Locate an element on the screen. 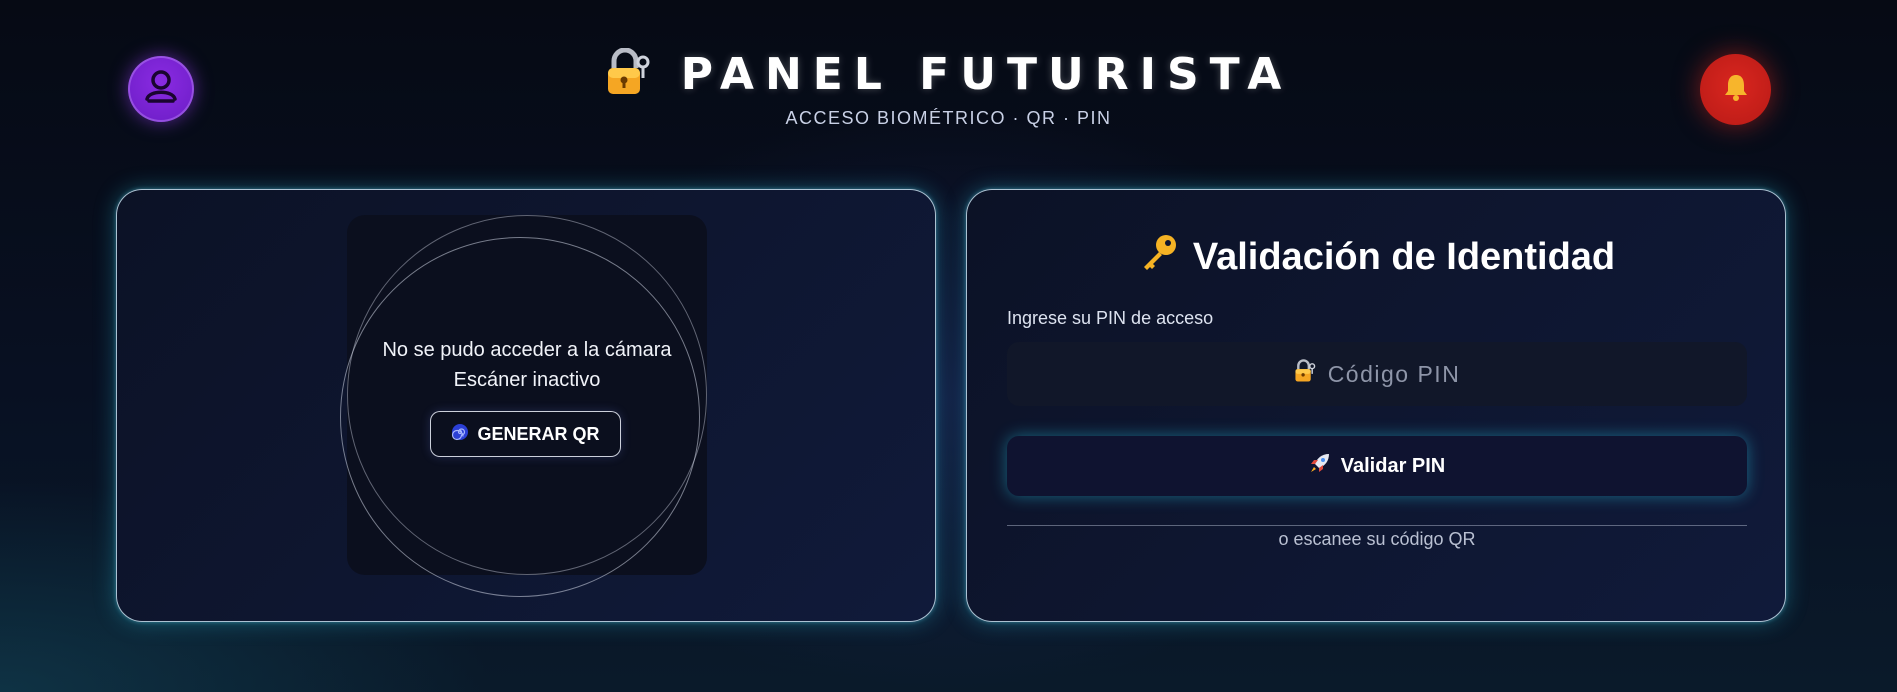 This screenshot has height=692, width=1897. divider is located at coordinates (1377, 525).